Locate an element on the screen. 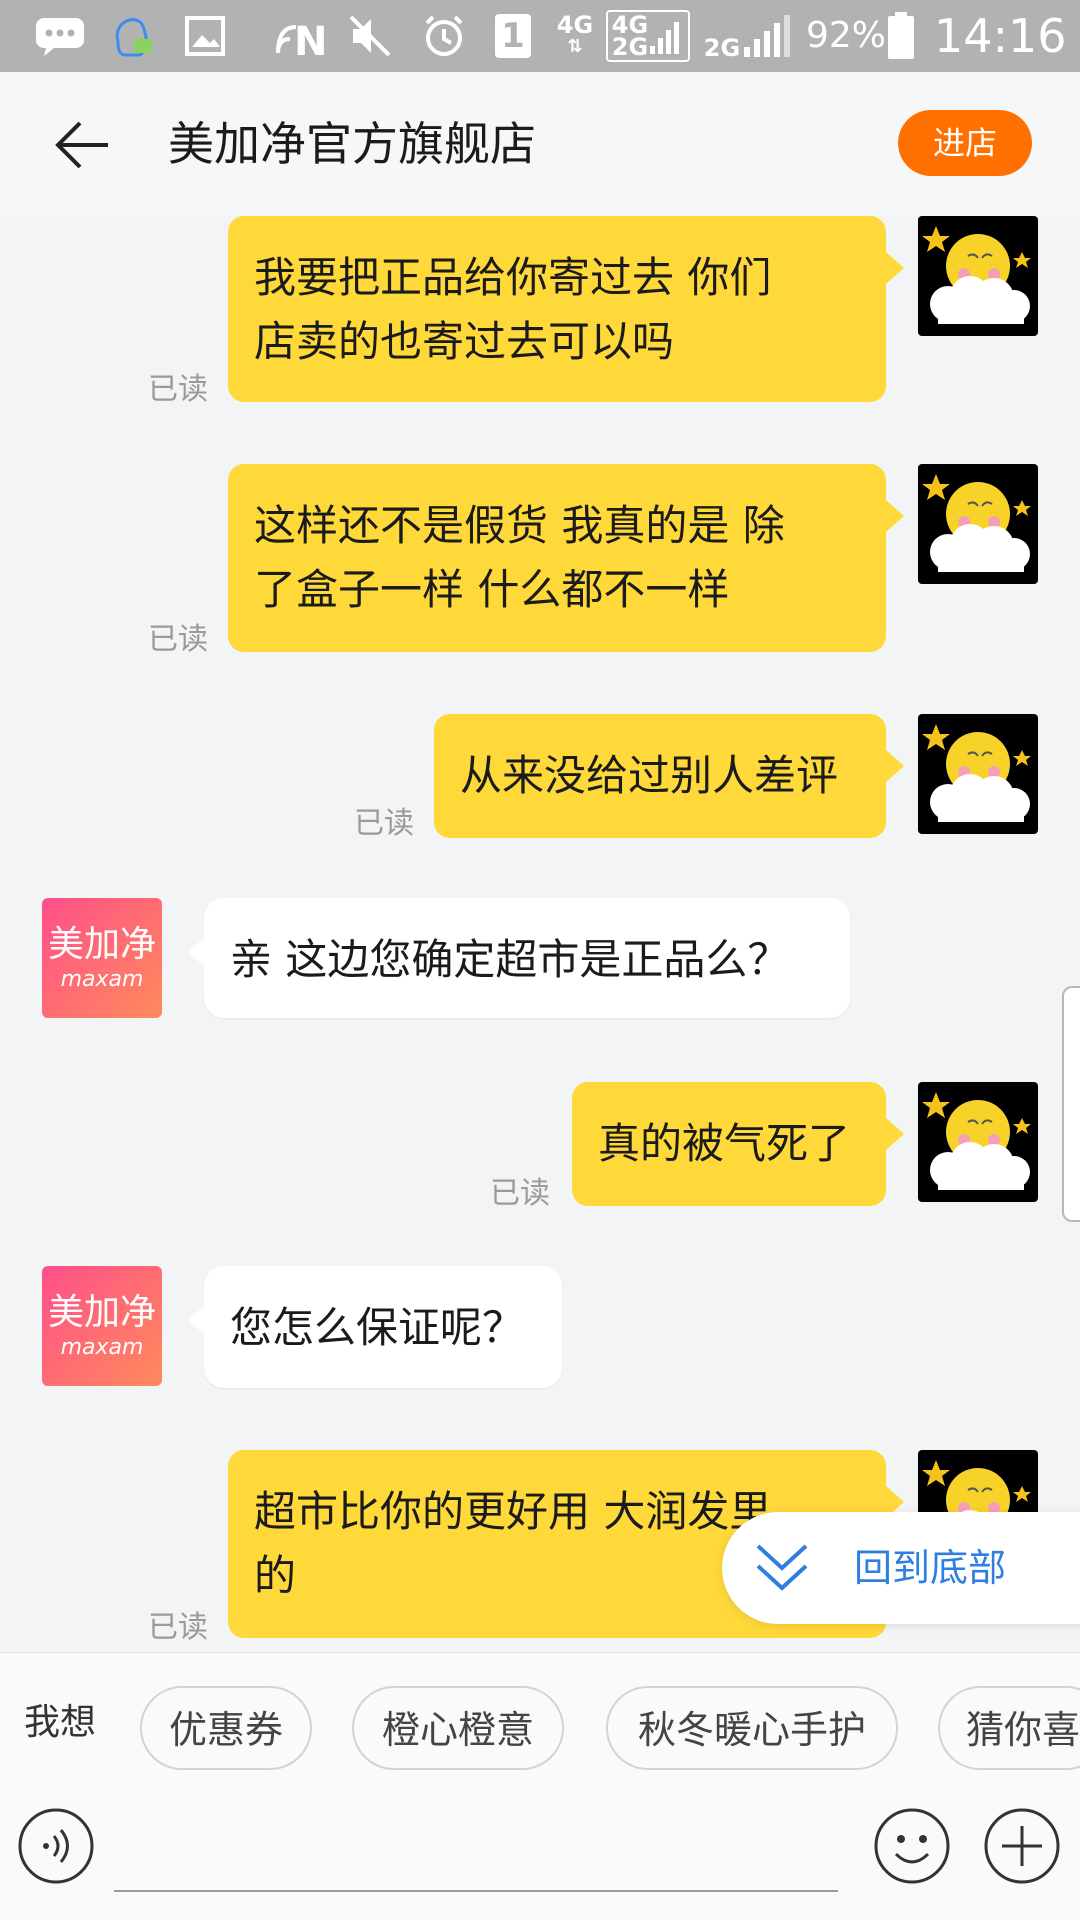 This screenshot has width=1080, height=1920. more-button is located at coordinates (1022, 1846).